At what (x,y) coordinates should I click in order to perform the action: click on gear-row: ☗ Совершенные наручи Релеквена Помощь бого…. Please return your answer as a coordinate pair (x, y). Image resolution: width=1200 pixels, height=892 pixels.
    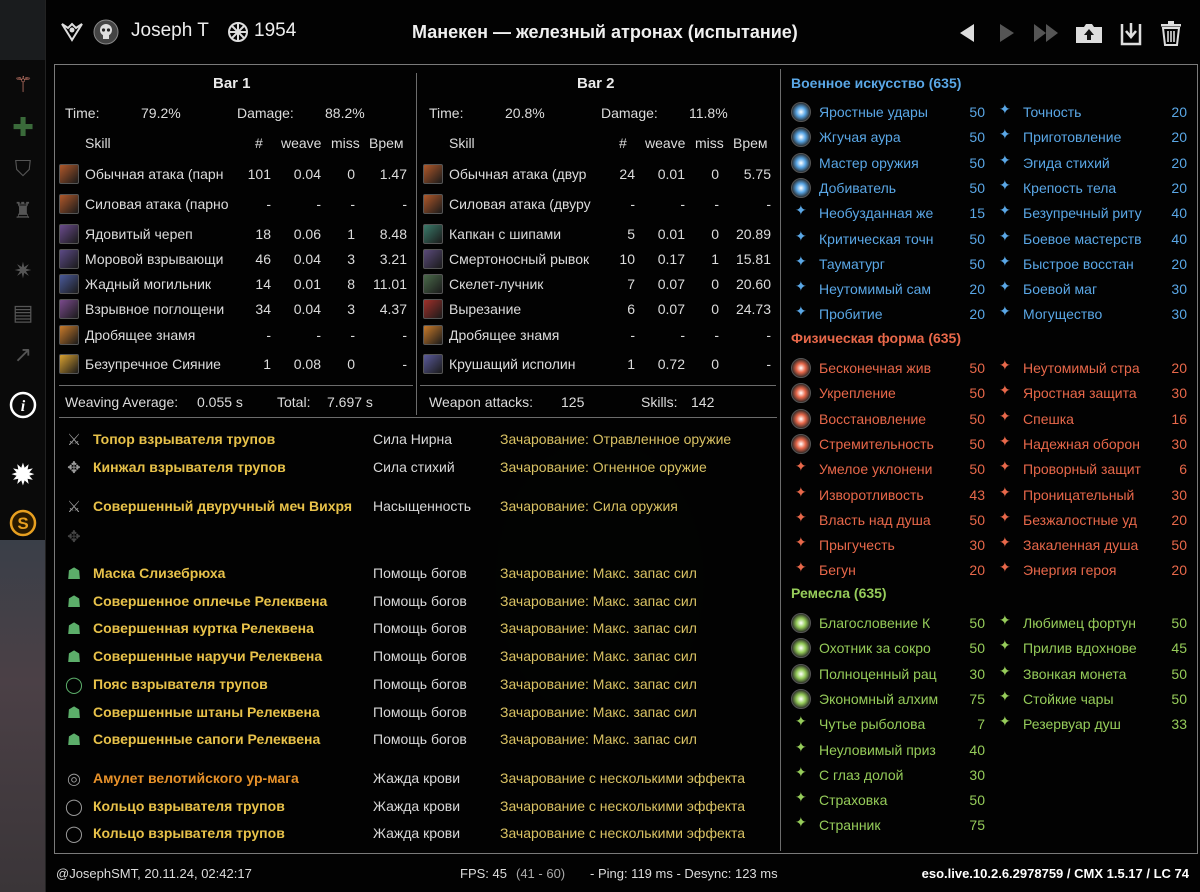
    Looking at the image, I should click on (421, 657).